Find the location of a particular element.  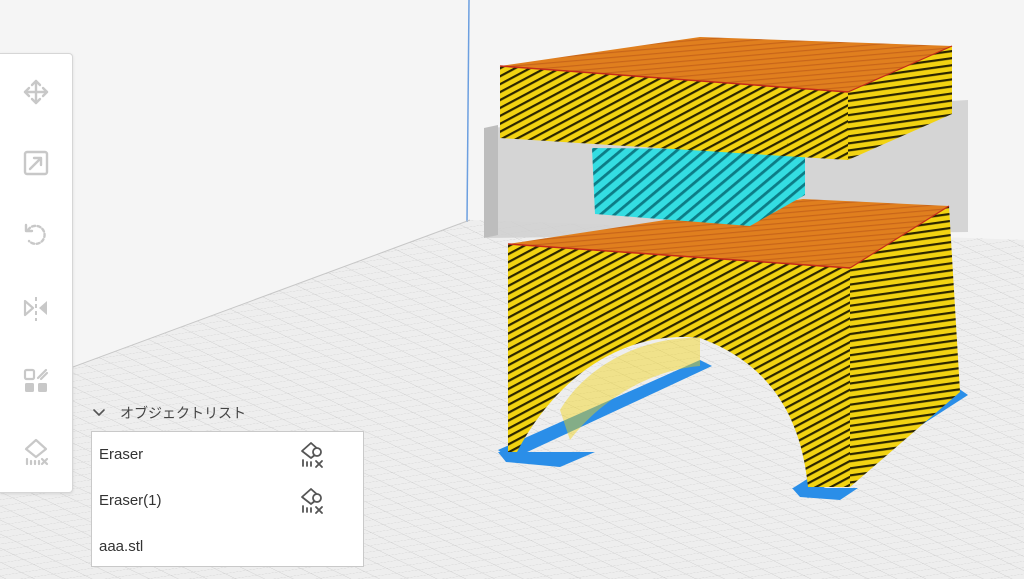

chevron-down-icon is located at coordinates (99, 412).